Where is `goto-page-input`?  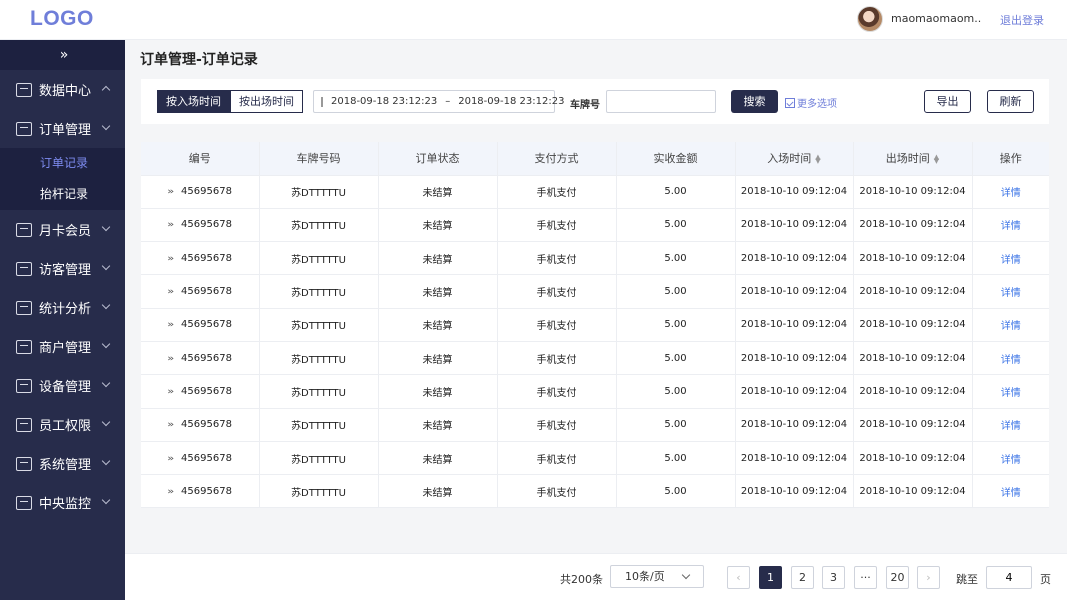 goto-page-input is located at coordinates (1009, 577).